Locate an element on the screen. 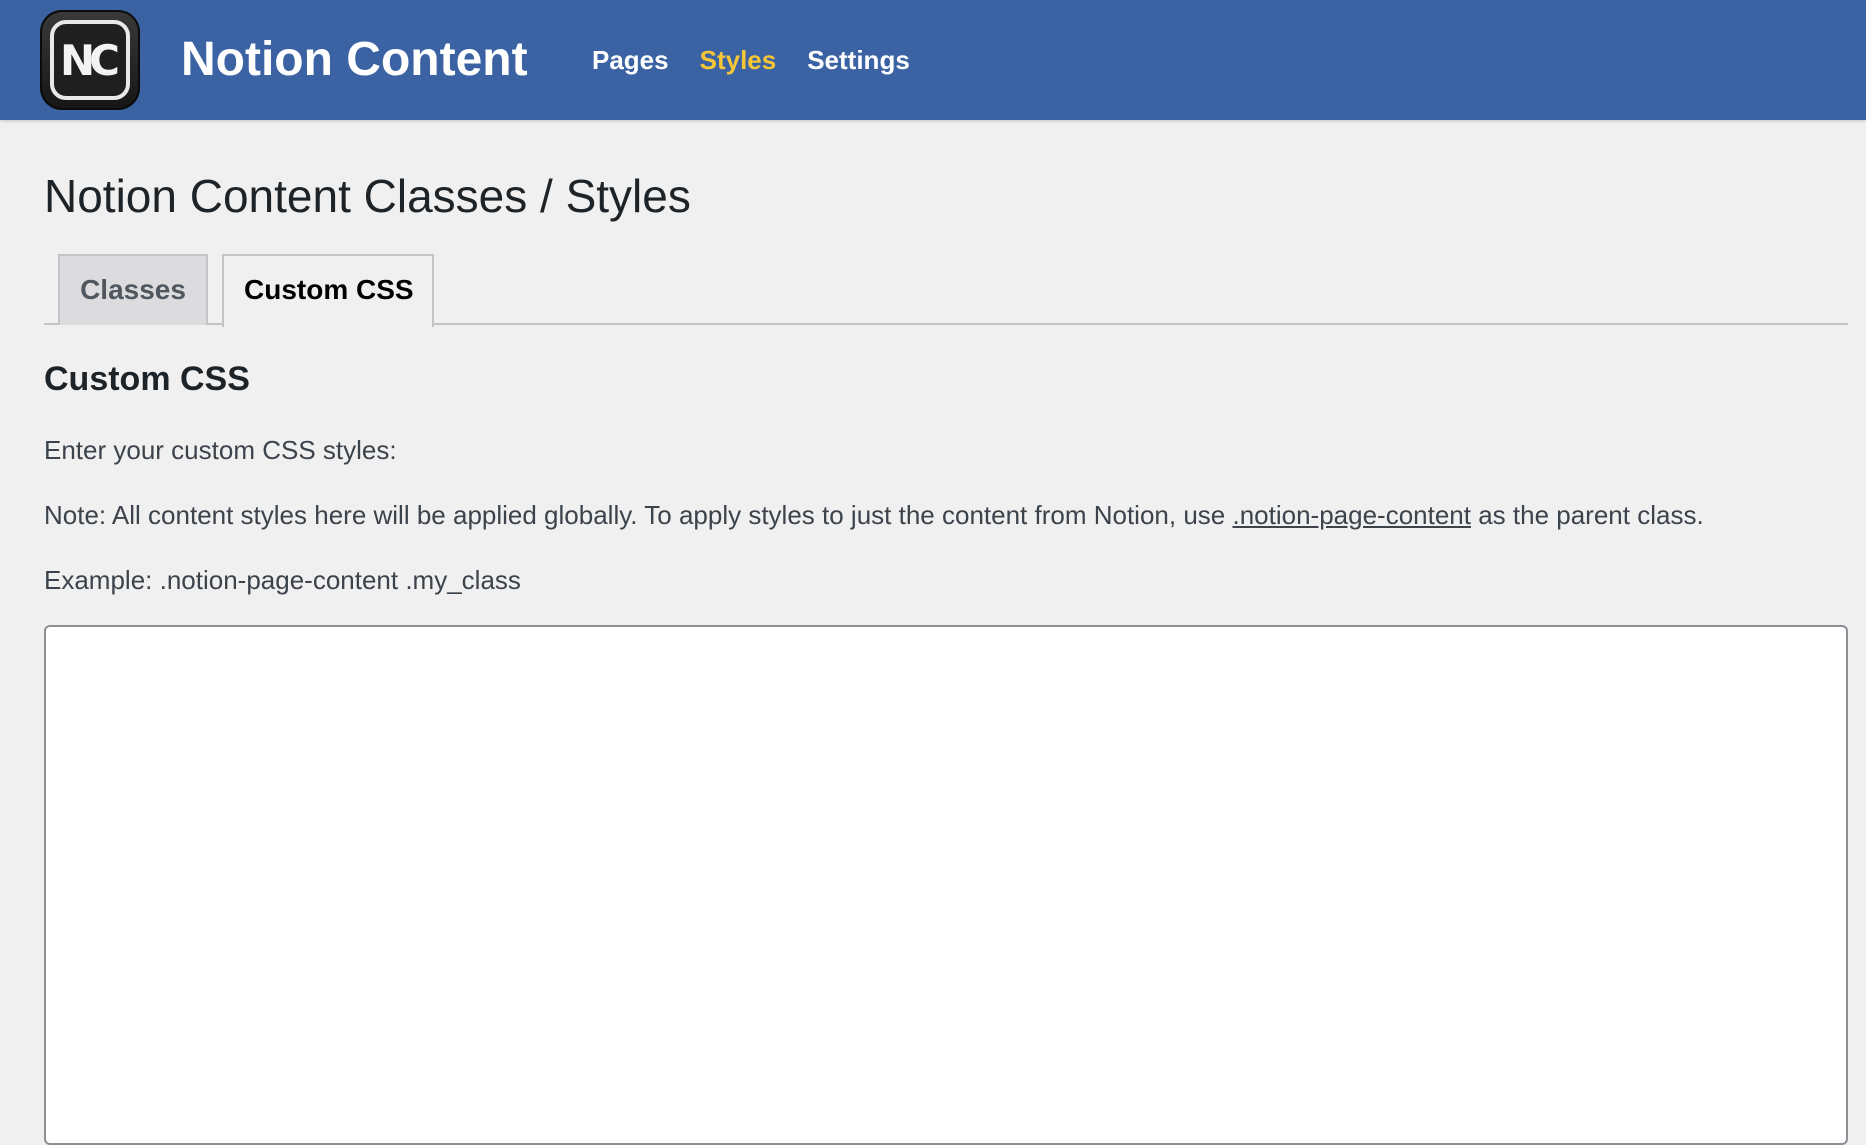 This screenshot has width=1866, height=1145. tab-custom-css: Custom CSS is located at coordinates (328, 290).